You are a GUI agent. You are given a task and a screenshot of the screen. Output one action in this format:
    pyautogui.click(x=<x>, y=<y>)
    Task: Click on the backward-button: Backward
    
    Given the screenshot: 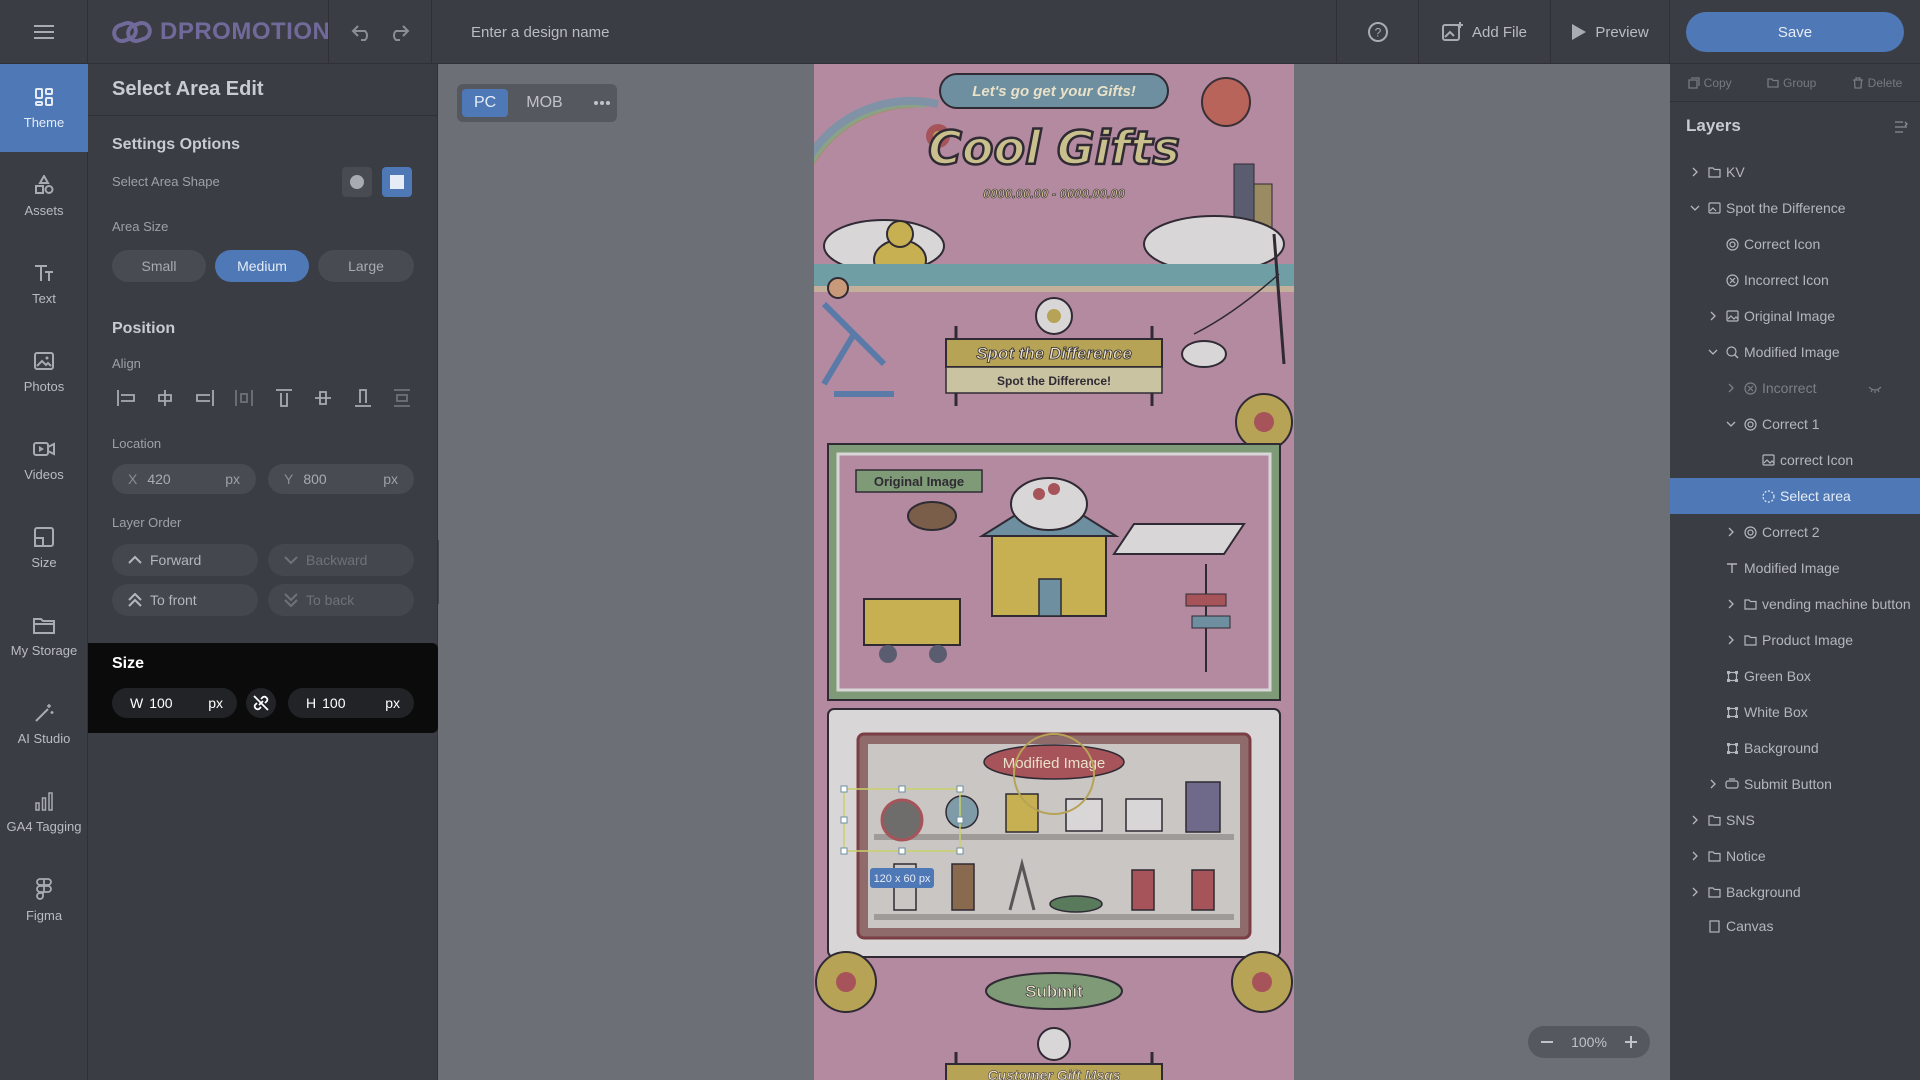 What is the action you would take?
    pyautogui.click(x=341, y=560)
    